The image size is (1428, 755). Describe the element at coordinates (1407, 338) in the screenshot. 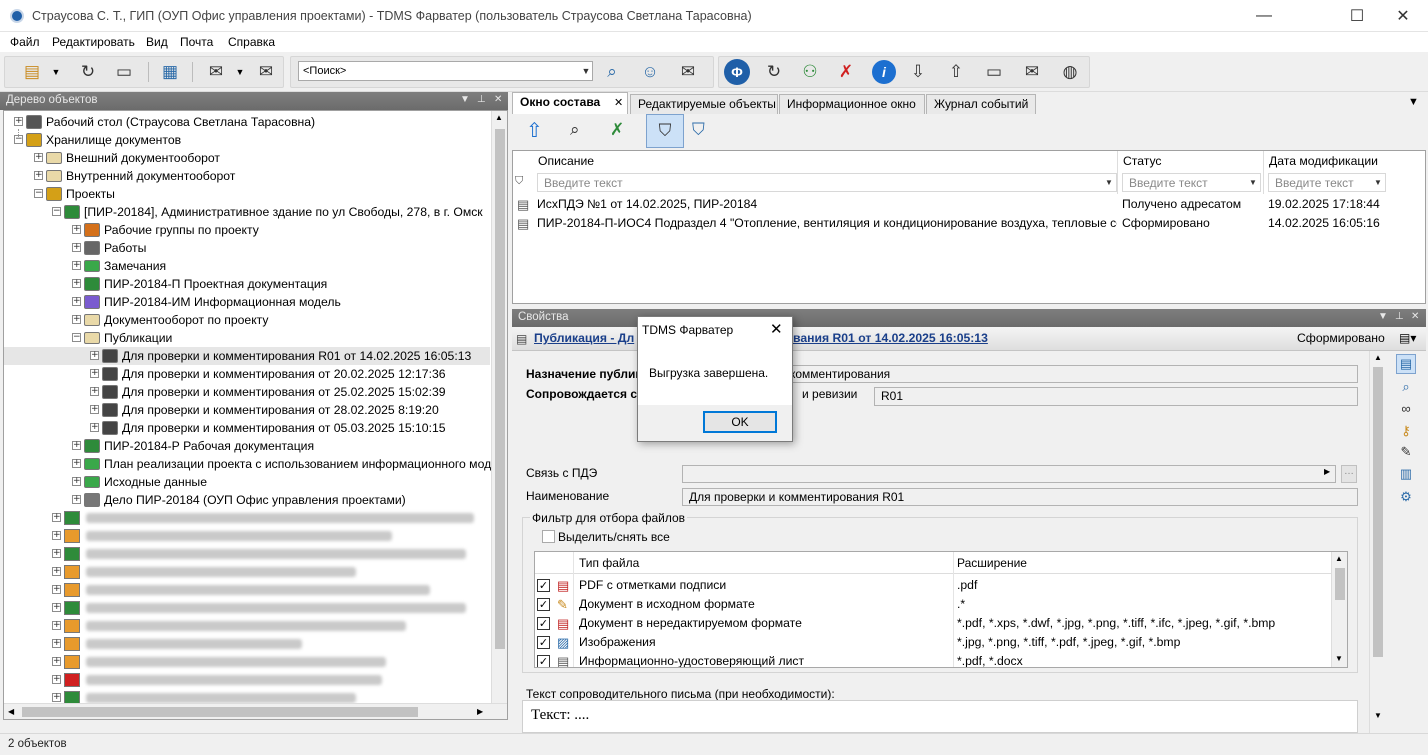

I see `object-status-menu-icon: ▤▾` at that location.